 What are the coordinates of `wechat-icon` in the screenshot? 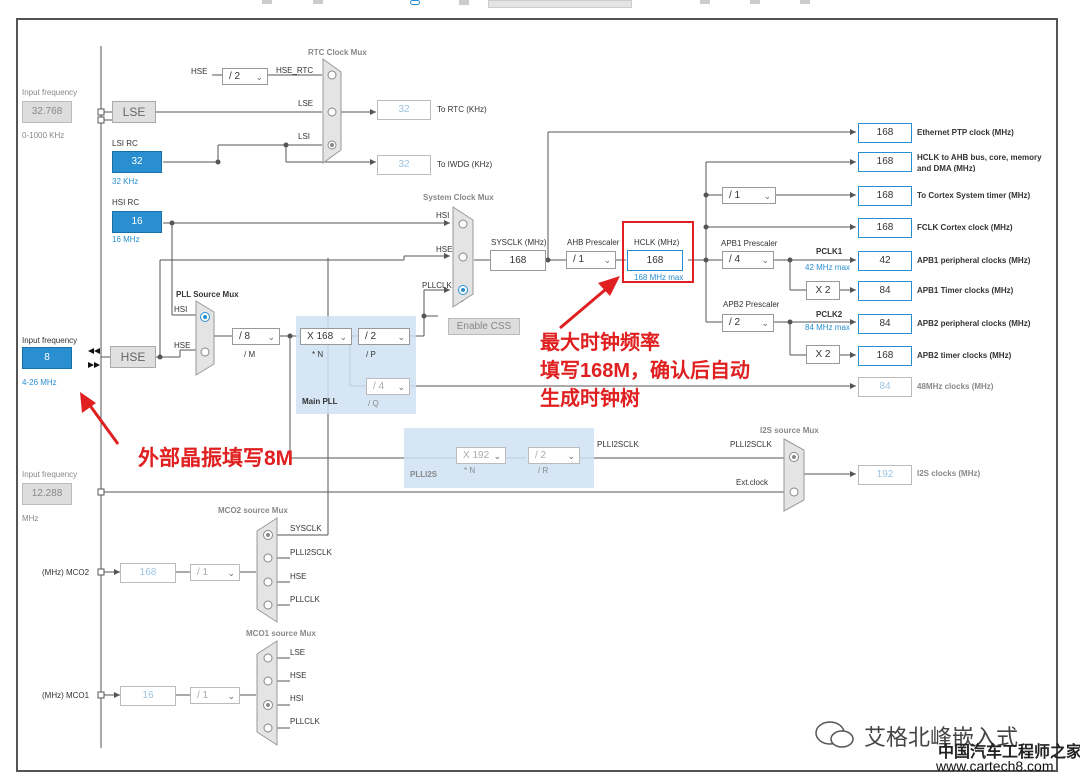 It's located at (834, 734).